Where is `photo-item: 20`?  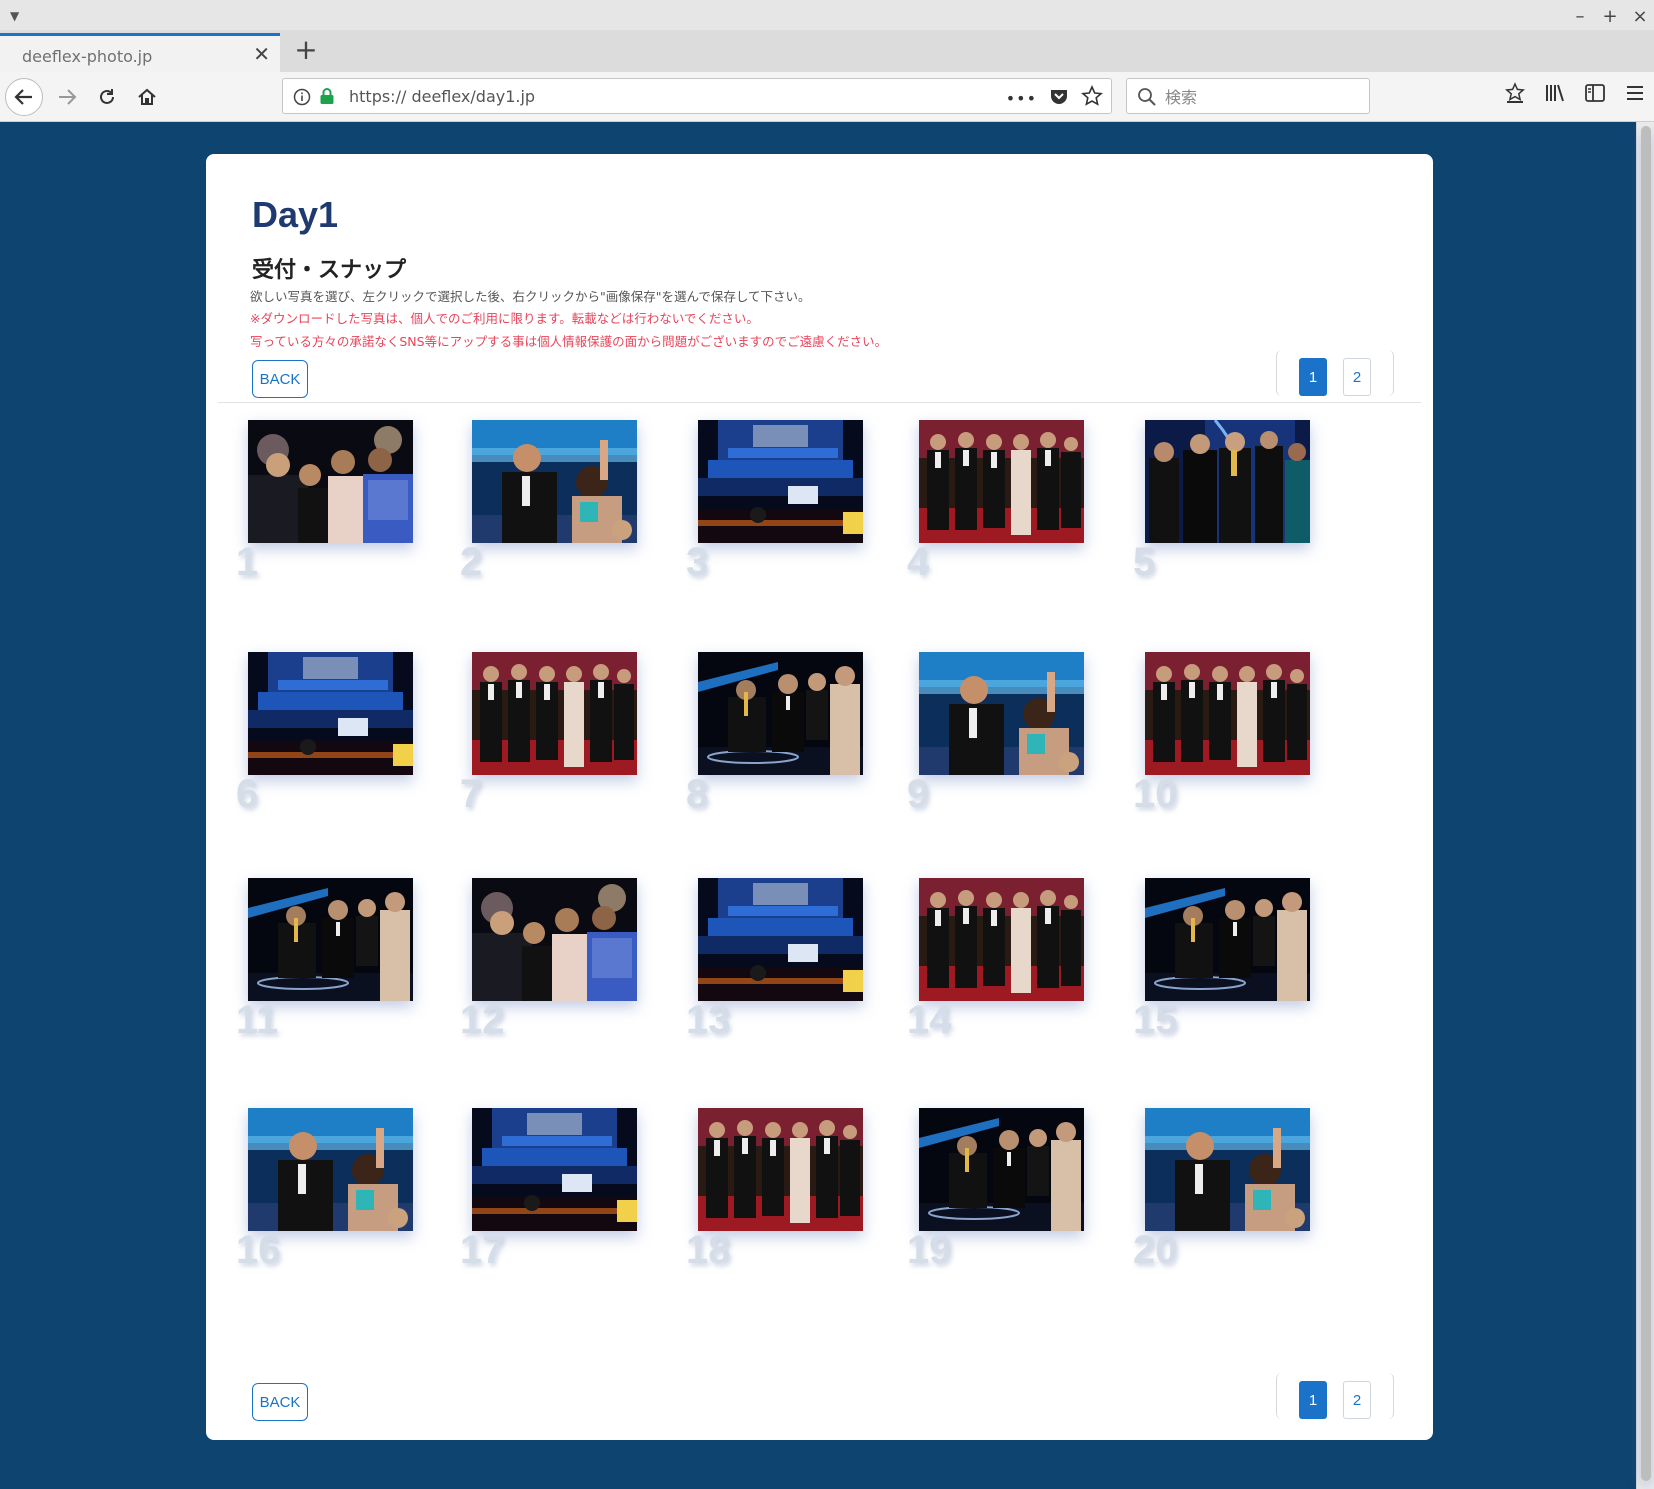
photo-item: 20 is located at coordinates (1239, 1203).